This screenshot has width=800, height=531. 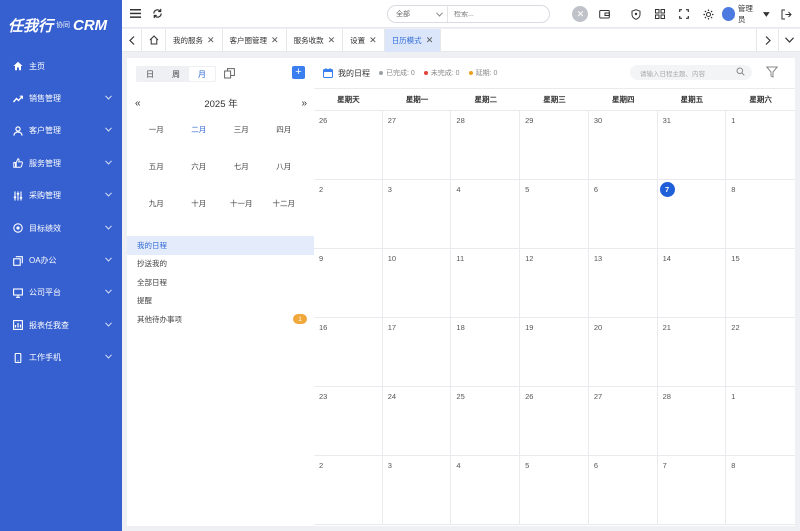 I want to click on menu-toggle-button, so click(x=135, y=14).